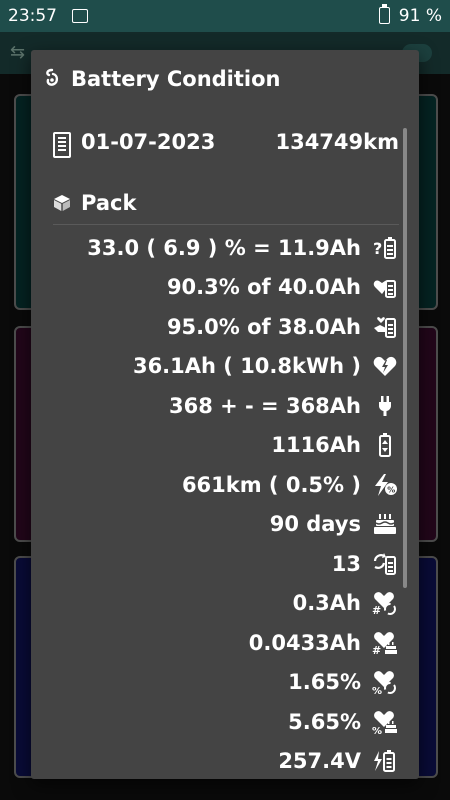 Image resolution: width=450 pixels, height=800 pixels. I want to click on heart-bolt-icon, so click(385, 366).